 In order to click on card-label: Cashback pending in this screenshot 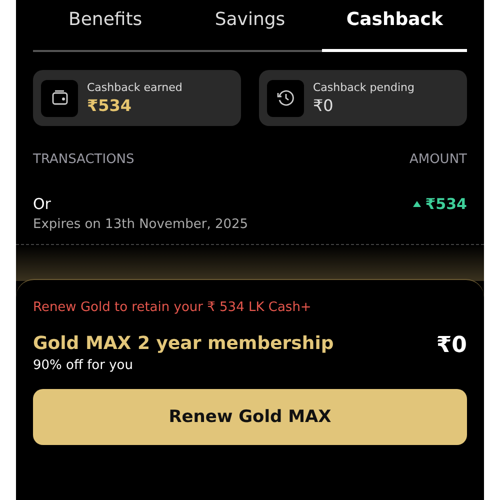, I will do `click(363, 87)`.